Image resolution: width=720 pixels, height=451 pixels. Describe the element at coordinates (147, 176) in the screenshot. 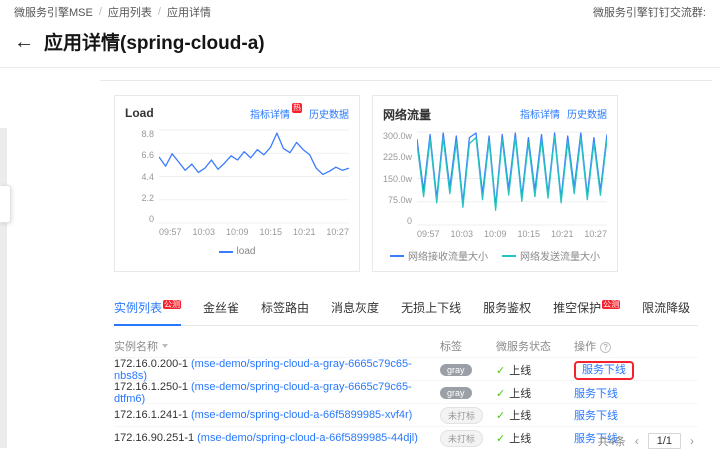

I see `y-tick: 4.4` at that location.